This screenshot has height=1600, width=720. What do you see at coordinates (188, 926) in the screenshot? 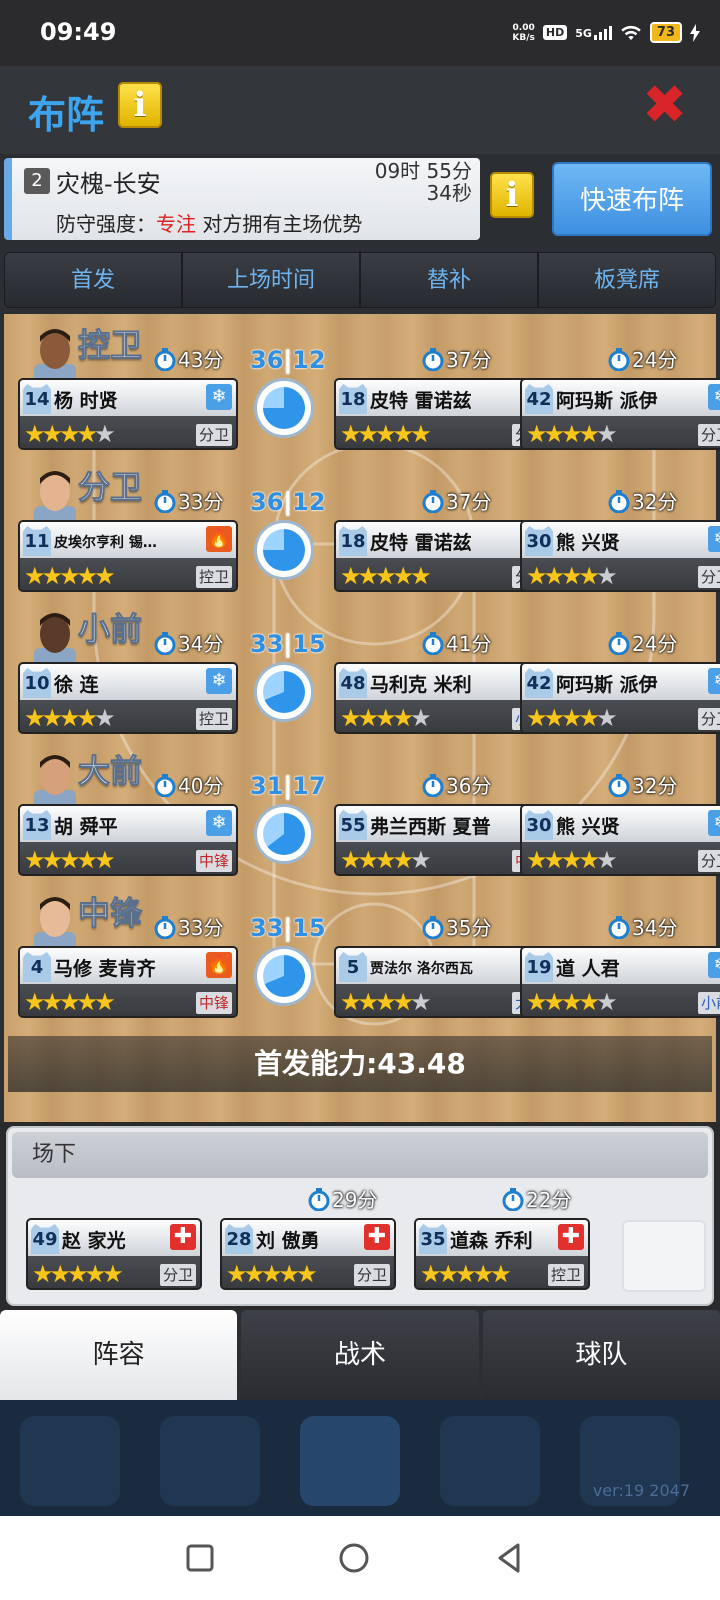
I see `minutes-label: 33分` at bounding box center [188, 926].